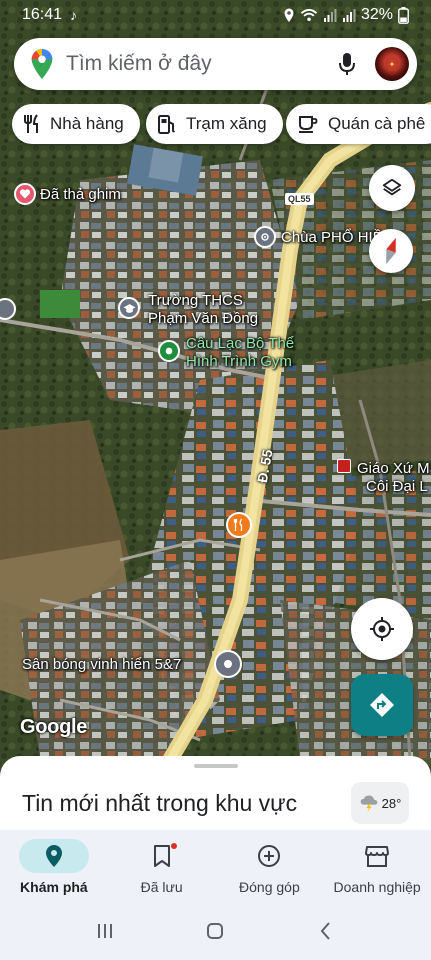 The width and height of the screenshot is (431, 960). I want to click on layers-icon, so click(392, 187).